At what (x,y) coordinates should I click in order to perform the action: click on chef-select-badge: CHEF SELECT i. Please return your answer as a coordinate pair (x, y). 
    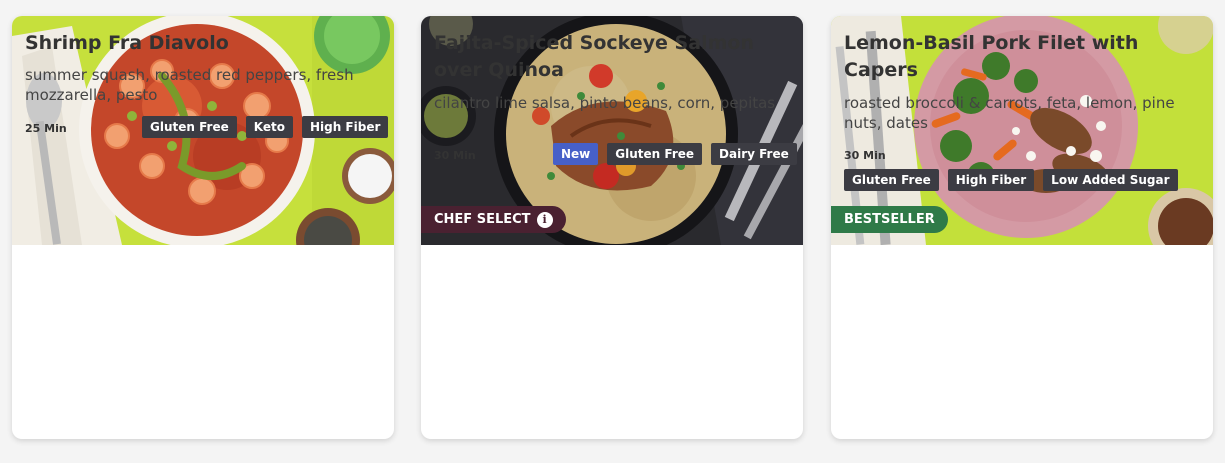
    Looking at the image, I should click on (493, 219).